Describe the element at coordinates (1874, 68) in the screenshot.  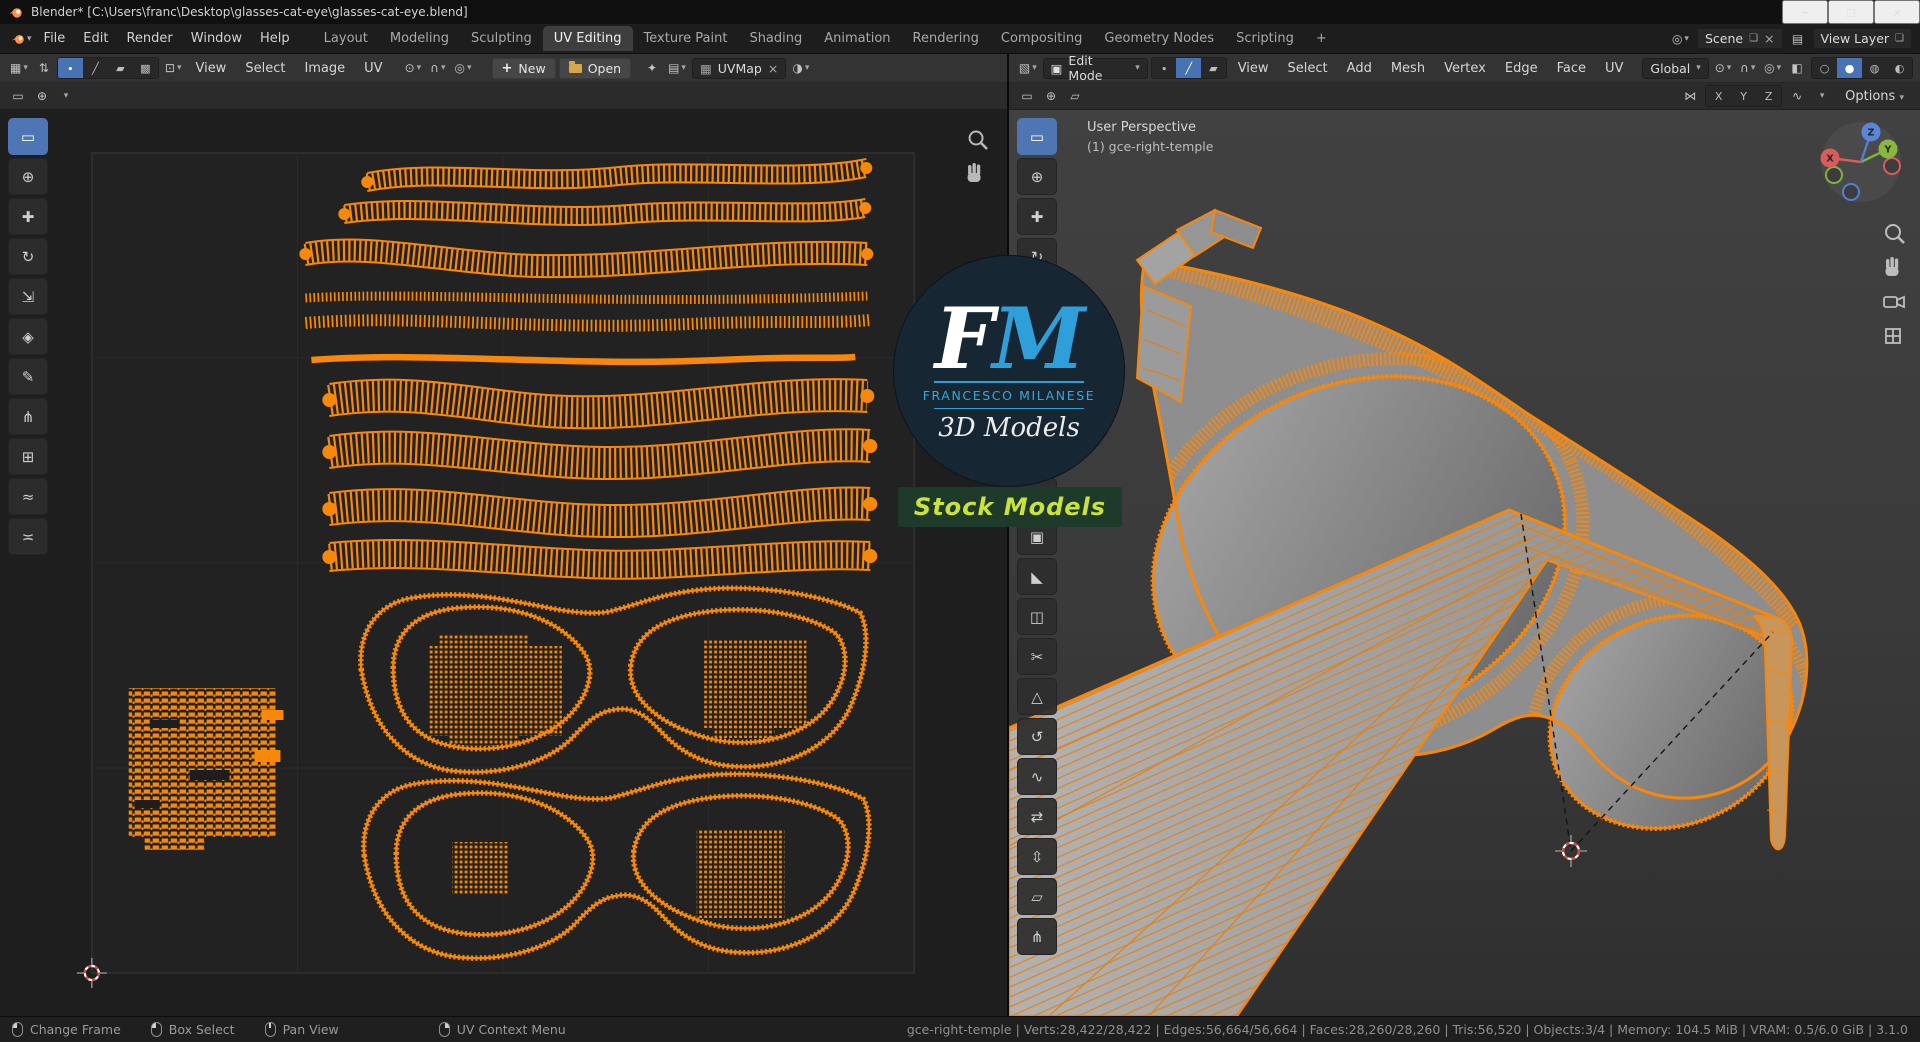
I see `material-shading-button: ◍` at that location.